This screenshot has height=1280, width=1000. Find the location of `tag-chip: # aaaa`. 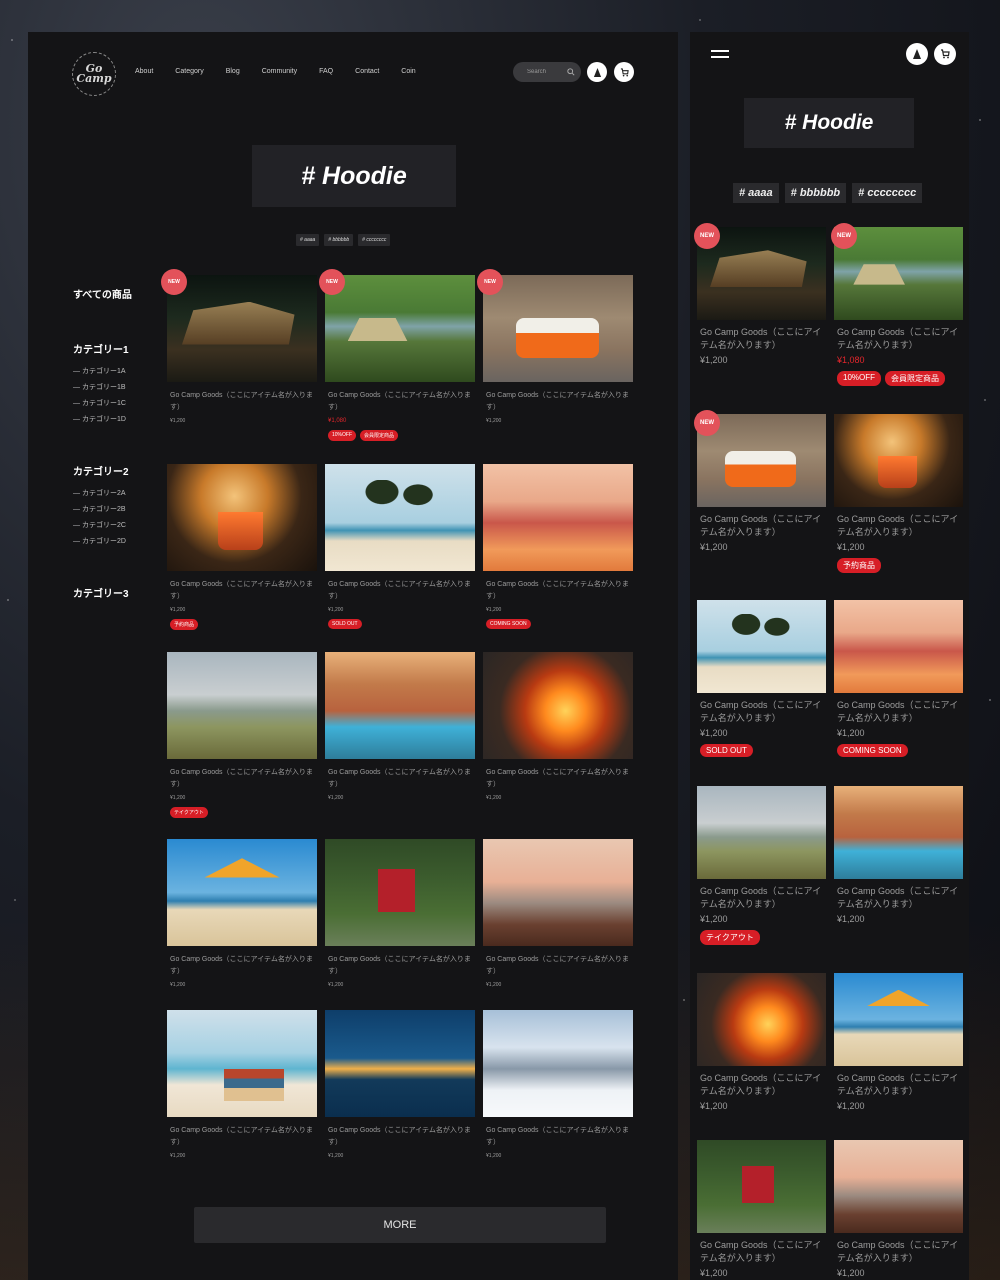

tag-chip: # aaaa is located at coordinates (756, 193).